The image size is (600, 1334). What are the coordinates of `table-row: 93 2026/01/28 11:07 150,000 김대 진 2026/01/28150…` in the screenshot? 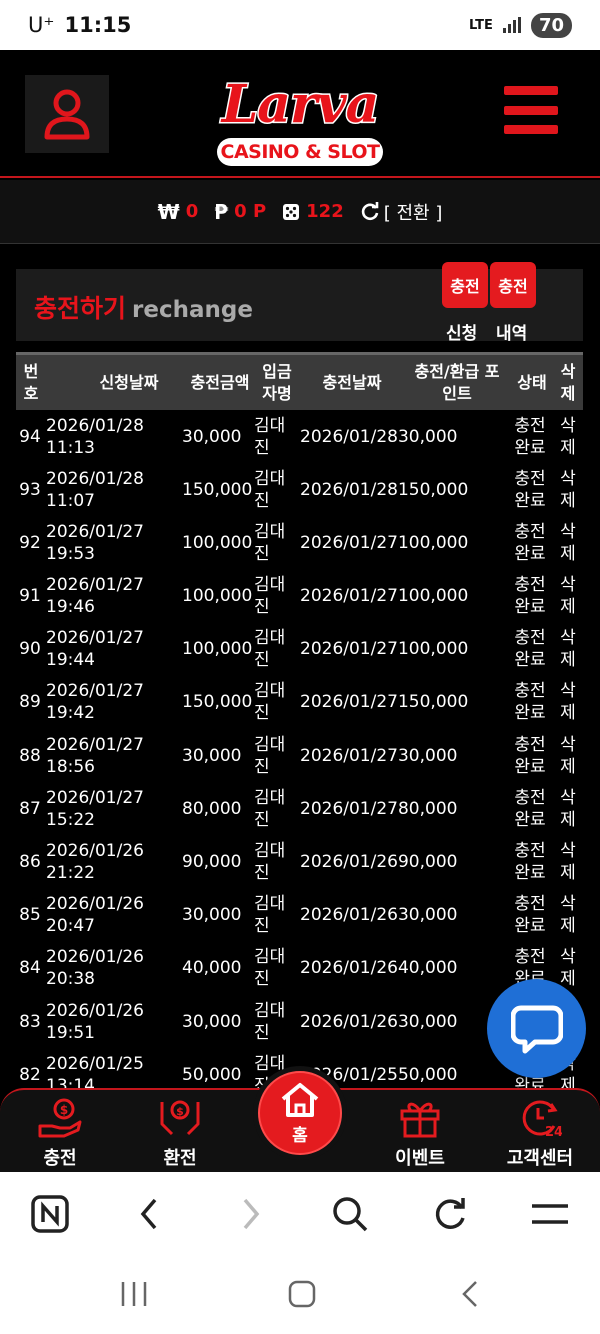 It's located at (299, 489).